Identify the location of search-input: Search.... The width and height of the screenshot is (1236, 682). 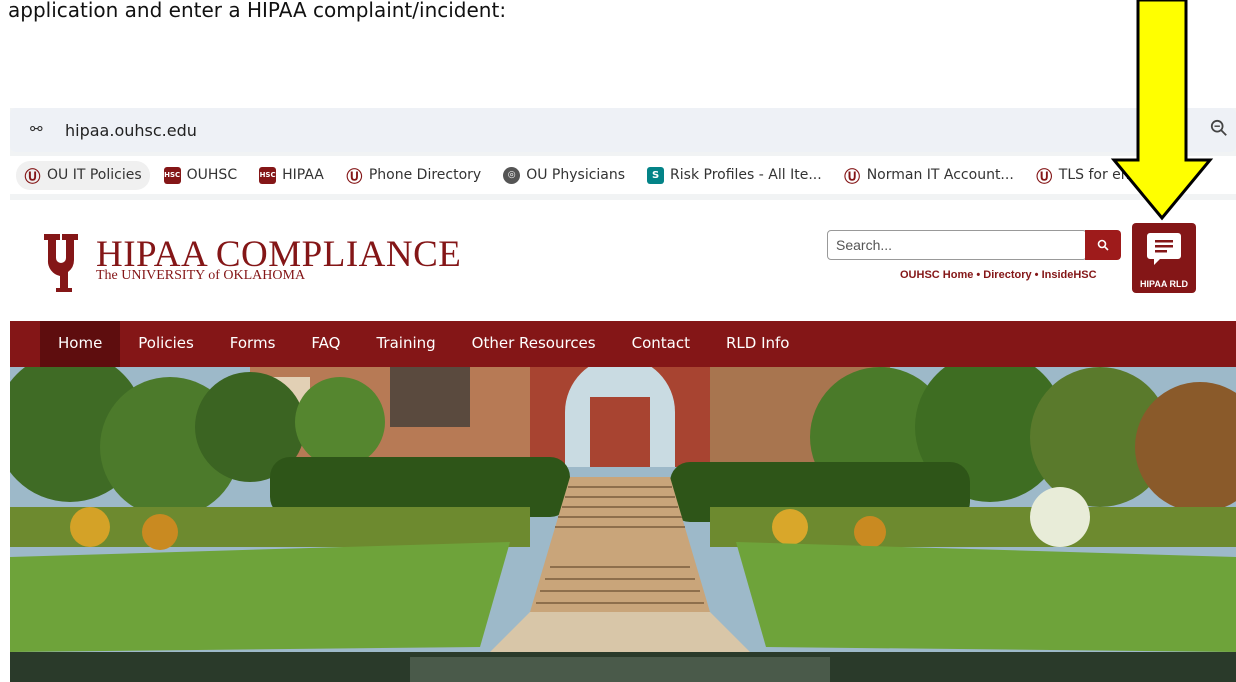
(957, 245).